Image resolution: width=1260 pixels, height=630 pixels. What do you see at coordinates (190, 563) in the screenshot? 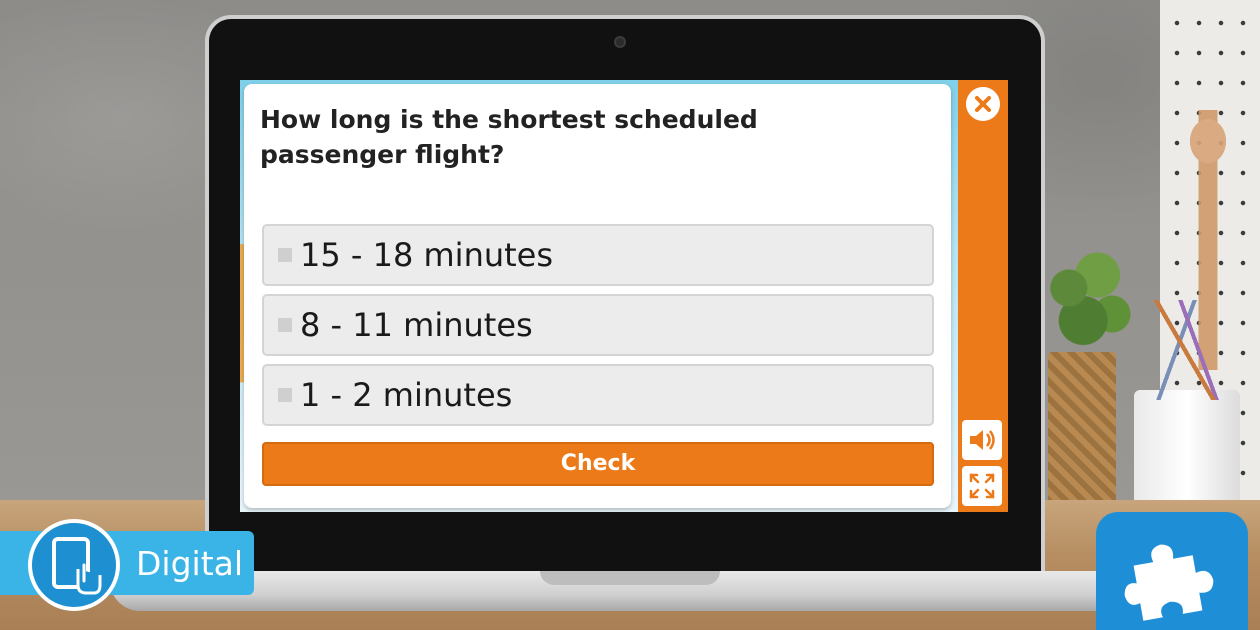
I see `digital-label: Digital` at bounding box center [190, 563].